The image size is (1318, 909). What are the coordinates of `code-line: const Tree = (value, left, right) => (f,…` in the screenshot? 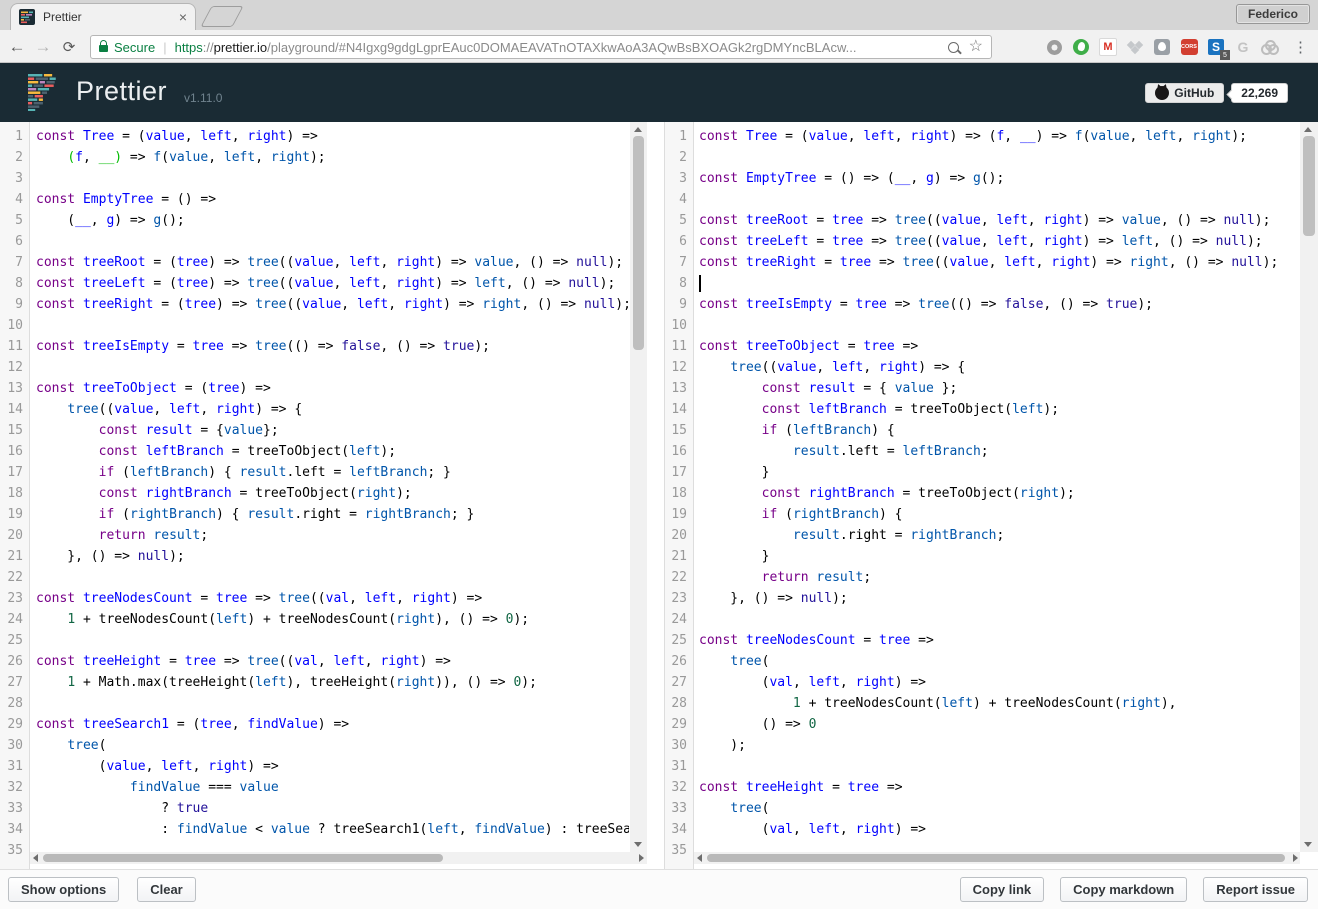 It's located at (973, 136).